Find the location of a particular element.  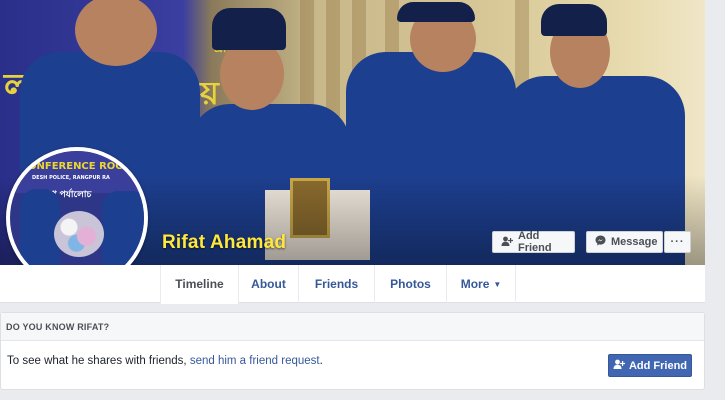

tab-more: More ▼ is located at coordinates (481, 284).